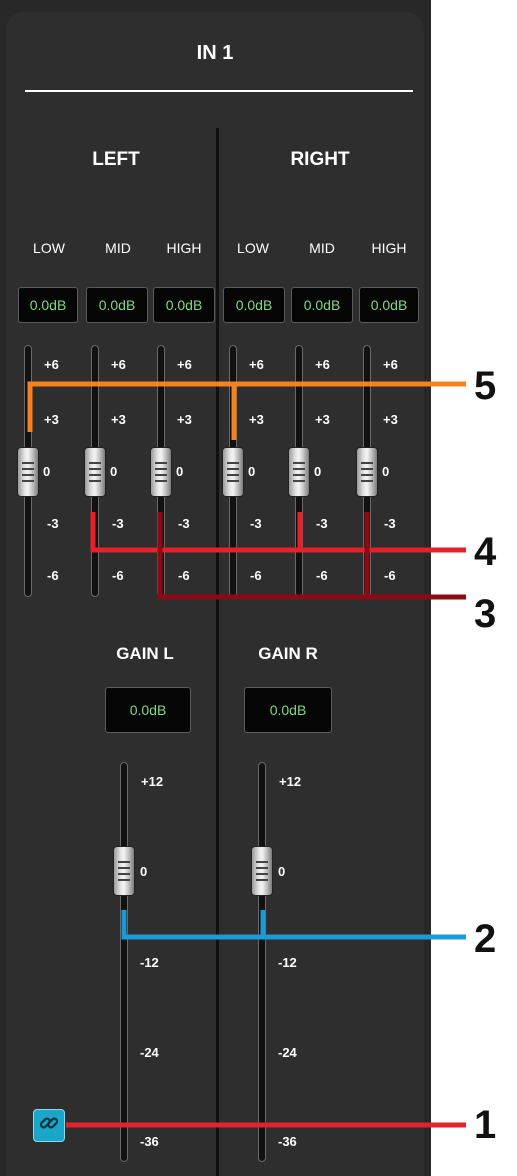 The width and height of the screenshot is (517, 1176). Describe the element at coordinates (485, 939) in the screenshot. I see `callout-number-2: 2` at that location.